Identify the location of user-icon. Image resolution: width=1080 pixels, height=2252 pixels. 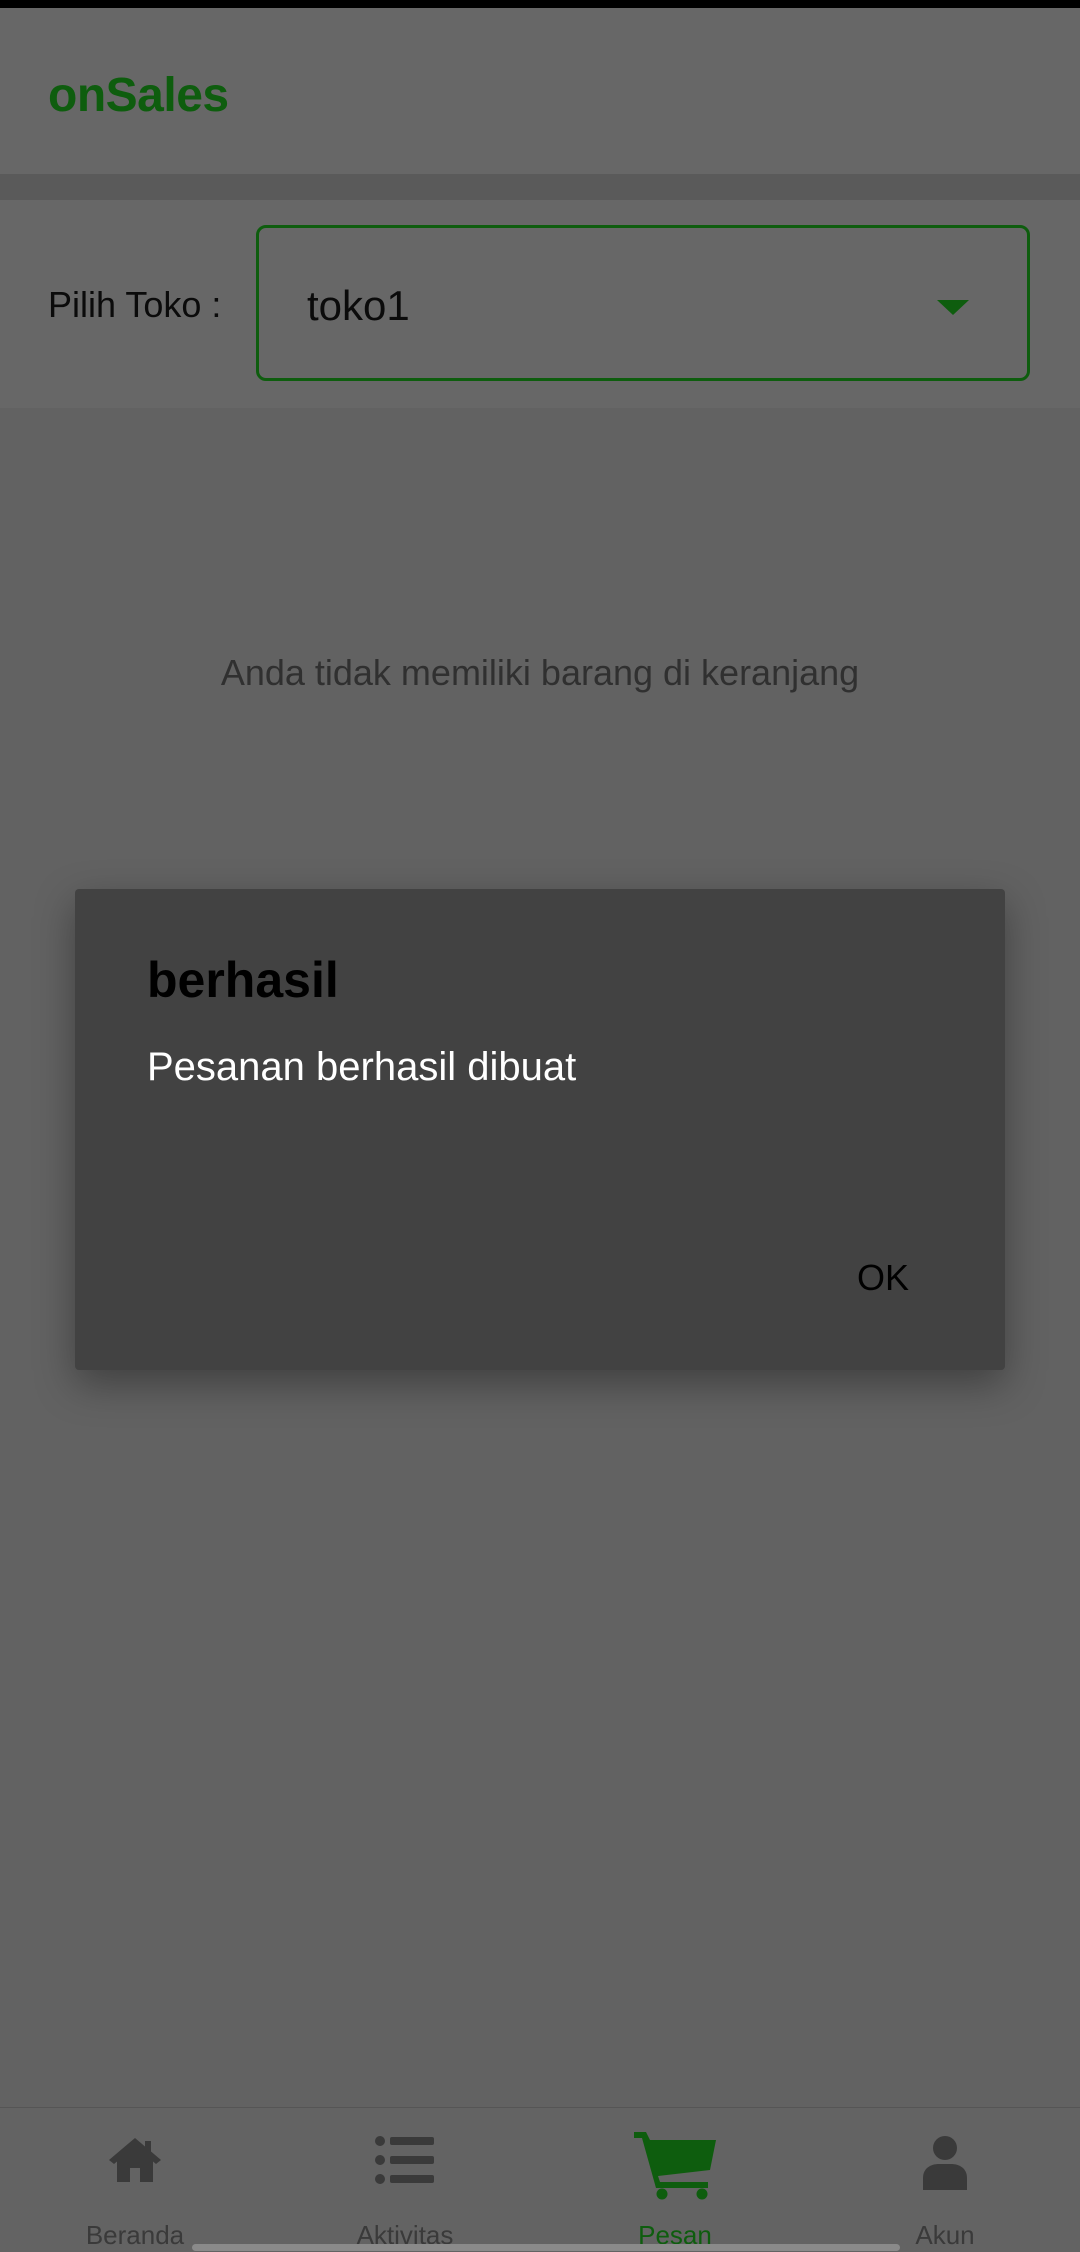
(945, 2164).